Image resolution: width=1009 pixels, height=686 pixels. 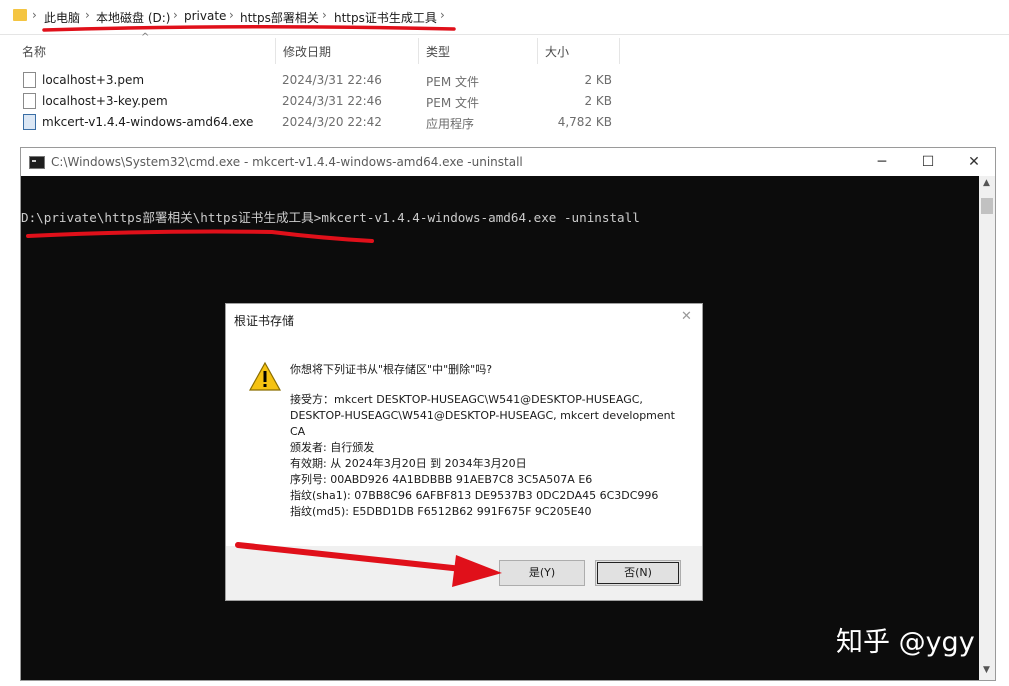 I want to click on column-header-size: 大小, so click(x=557, y=51).